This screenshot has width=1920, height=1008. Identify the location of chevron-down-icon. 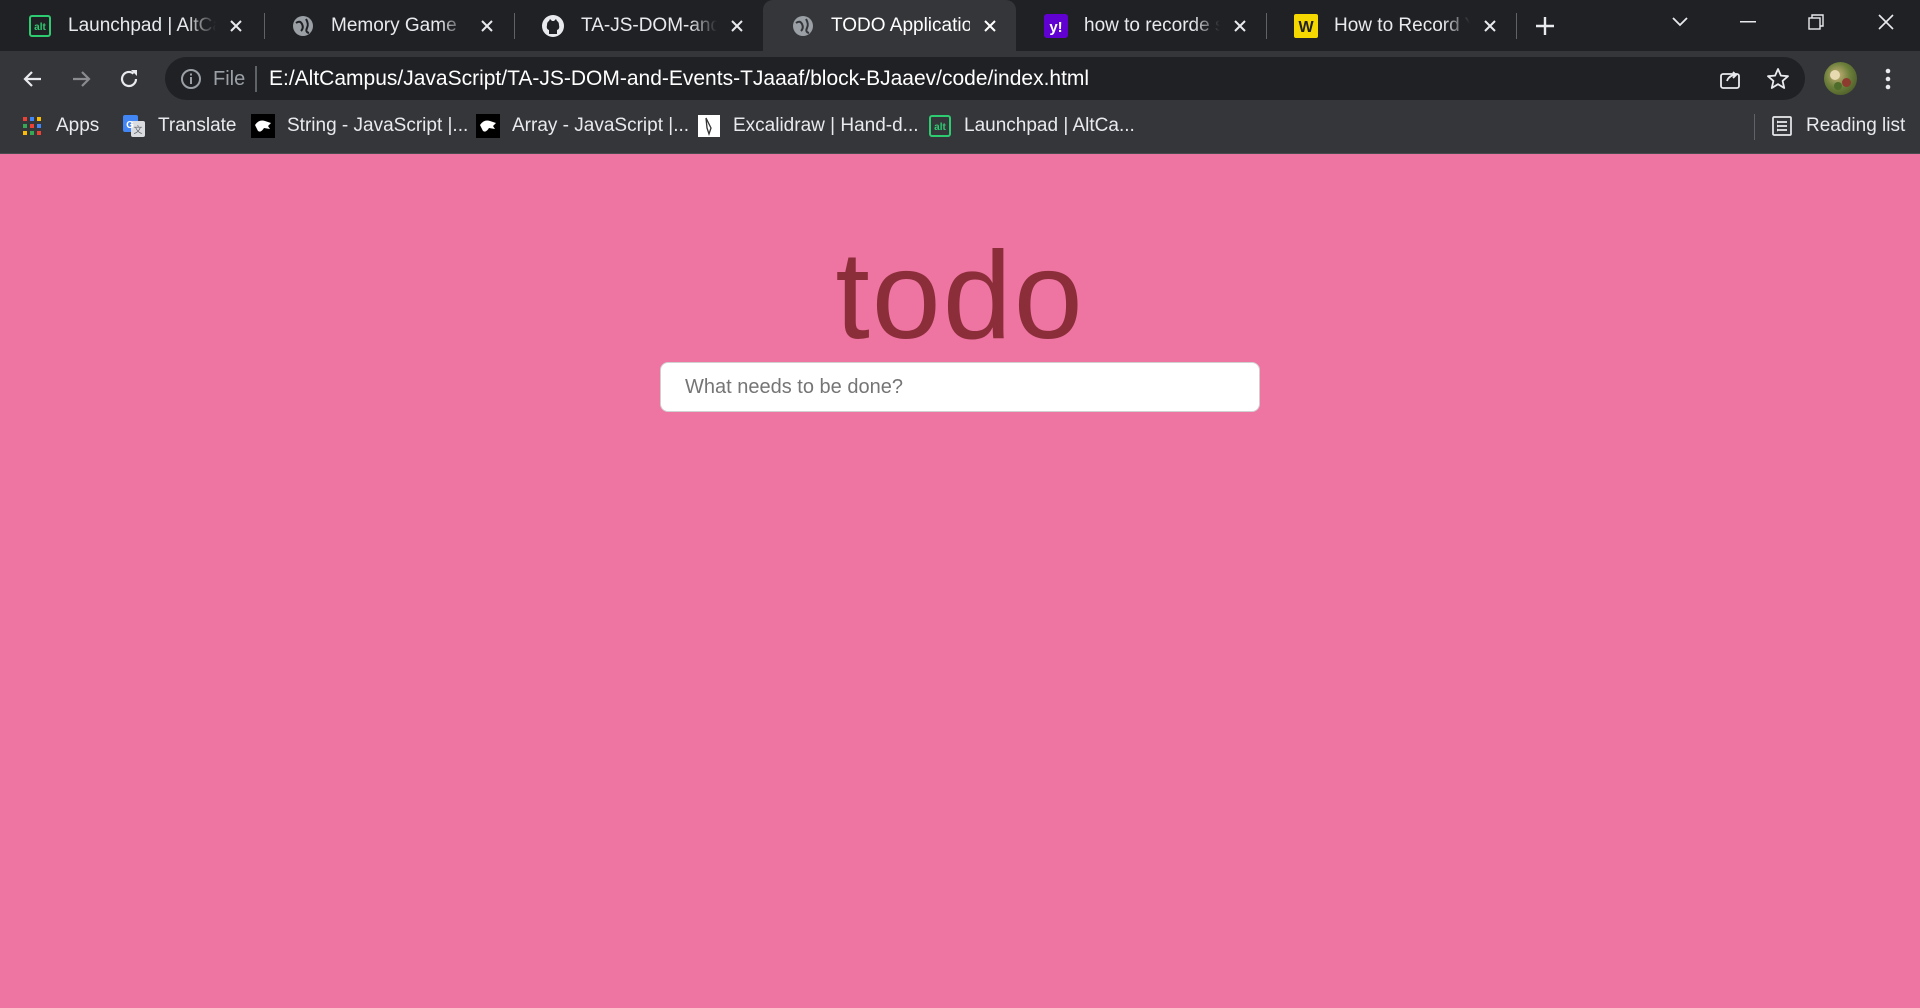
(1680, 22).